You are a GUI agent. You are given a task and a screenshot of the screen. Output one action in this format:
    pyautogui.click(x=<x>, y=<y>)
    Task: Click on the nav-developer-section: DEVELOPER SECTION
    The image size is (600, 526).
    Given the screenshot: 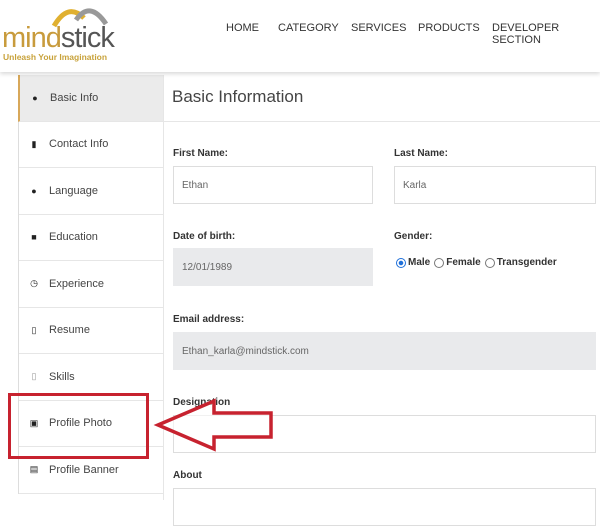 What is the action you would take?
    pyautogui.click(x=546, y=34)
    